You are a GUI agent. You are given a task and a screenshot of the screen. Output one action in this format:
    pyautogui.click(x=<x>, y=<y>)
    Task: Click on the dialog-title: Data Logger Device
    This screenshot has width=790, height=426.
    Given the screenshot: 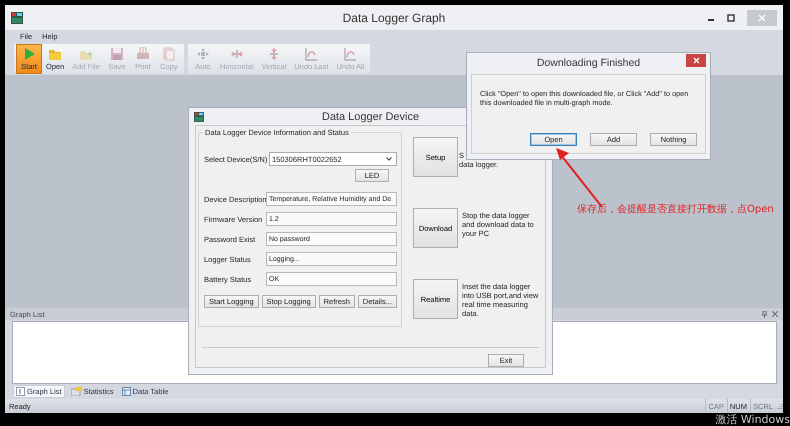 What is the action you would take?
    pyautogui.click(x=370, y=116)
    